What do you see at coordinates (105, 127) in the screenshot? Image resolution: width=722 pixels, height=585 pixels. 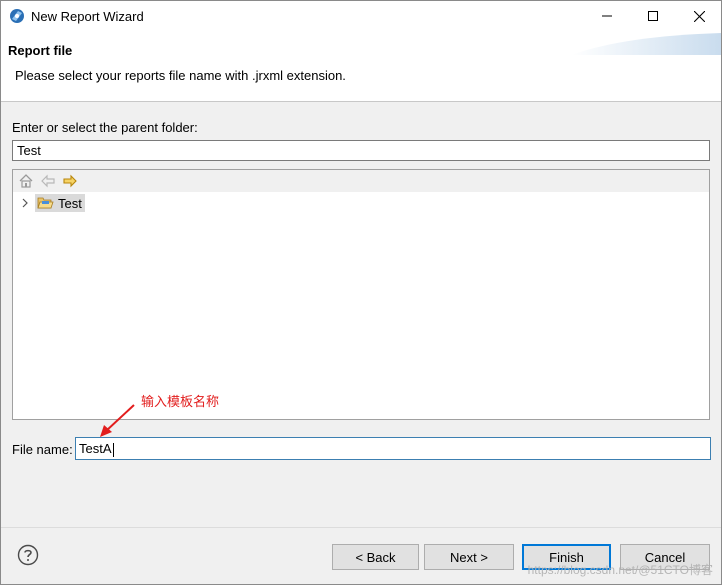 I see `parent-folder-label: Enter or select the parent folder:` at bounding box center [105, 127].